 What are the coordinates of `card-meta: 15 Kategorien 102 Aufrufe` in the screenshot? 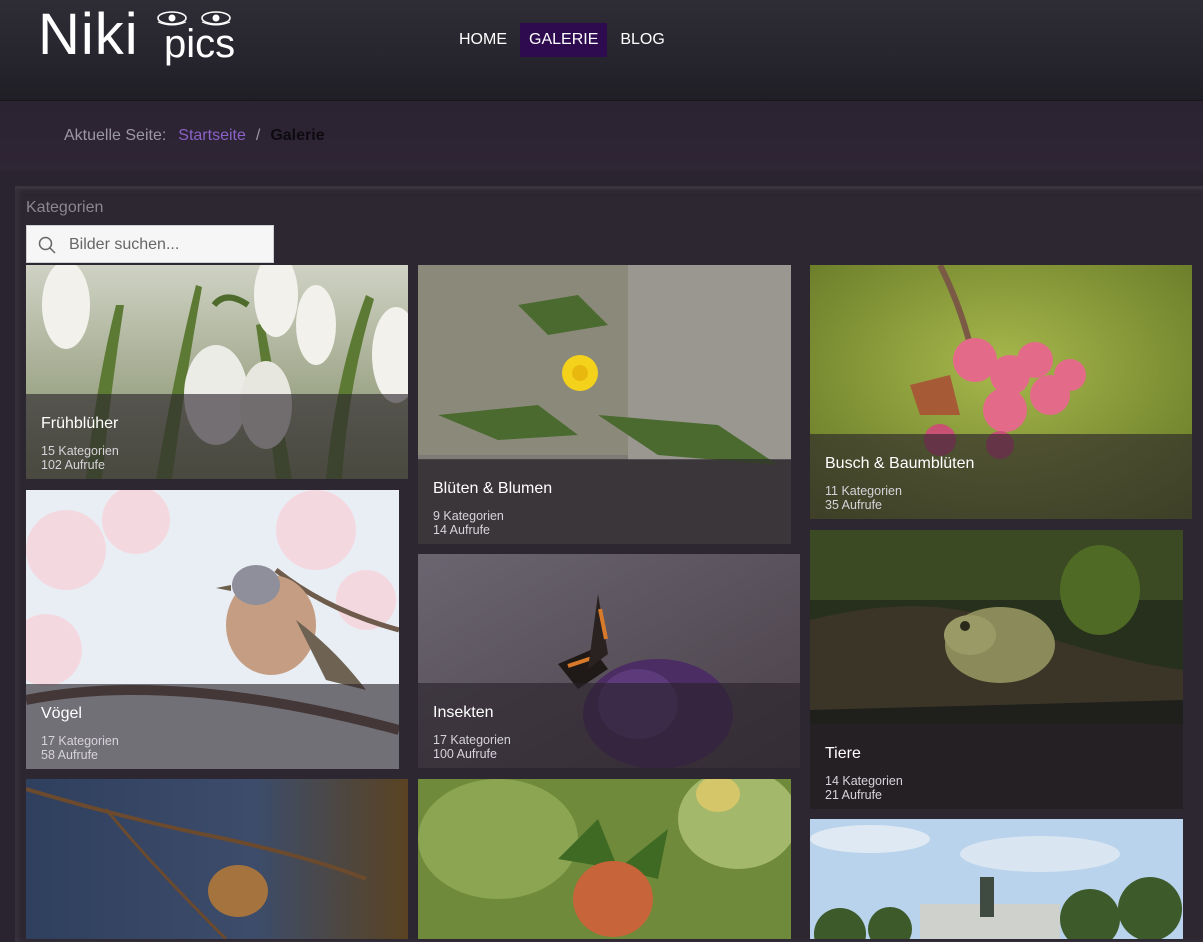 It's located at (80, 458).